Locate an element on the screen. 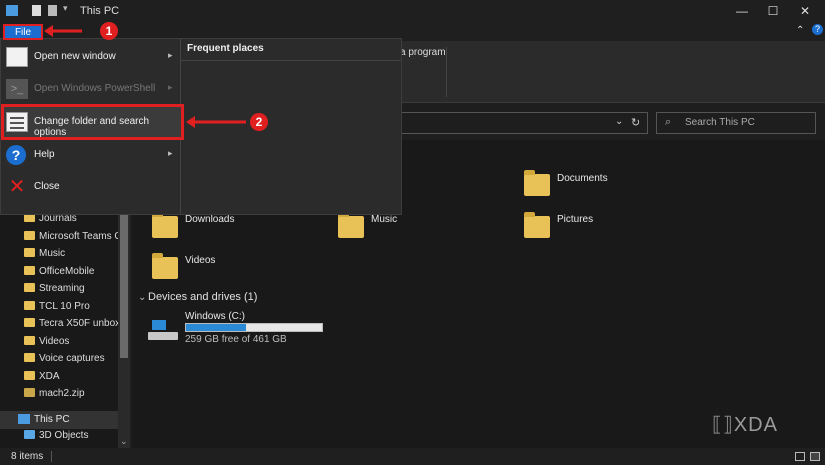 Image resolution: width=825 pixels, height=465 pixels. step-2-badge: 2 is located at coordinates (259, 122).